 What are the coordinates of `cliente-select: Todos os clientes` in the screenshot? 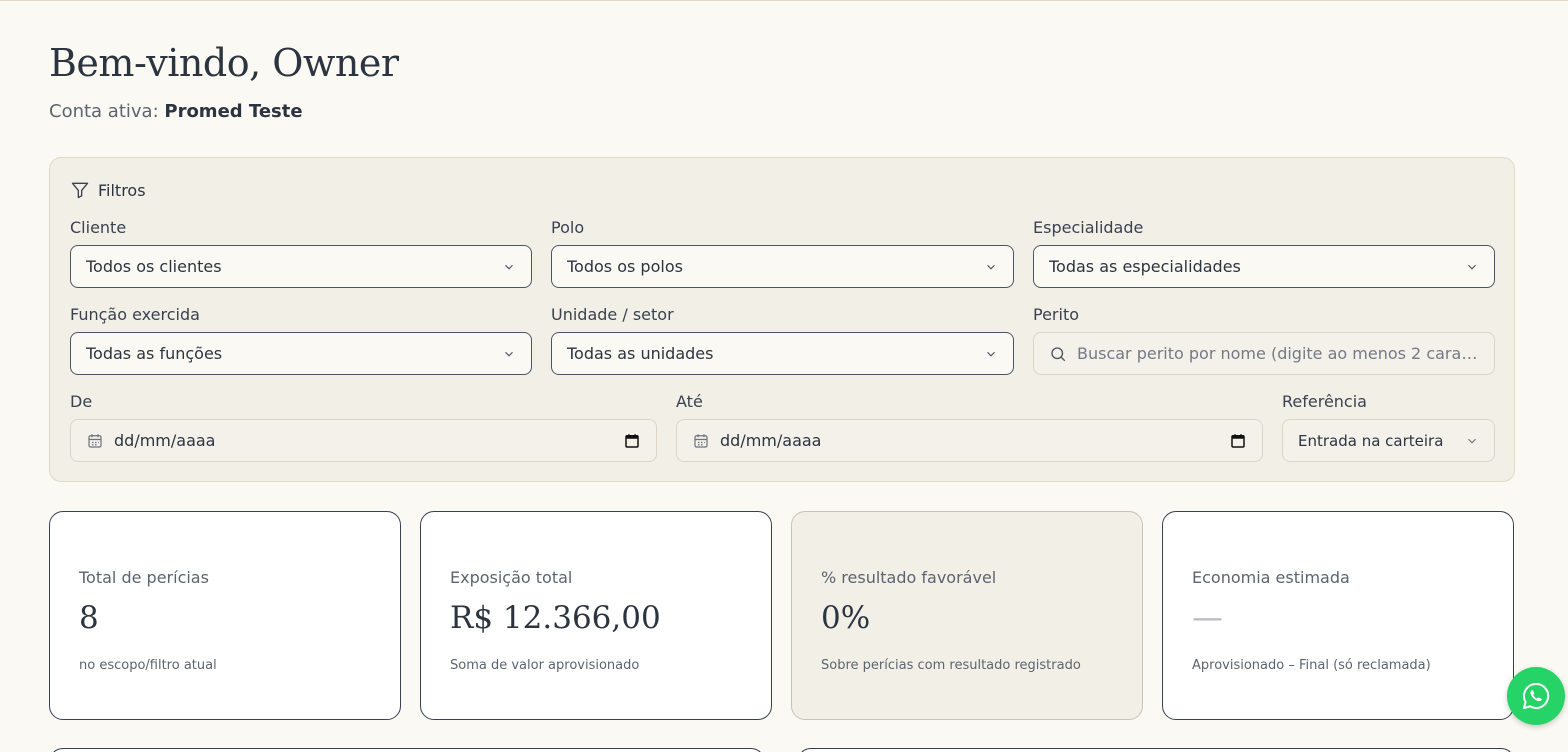 It's located at (301, 266).